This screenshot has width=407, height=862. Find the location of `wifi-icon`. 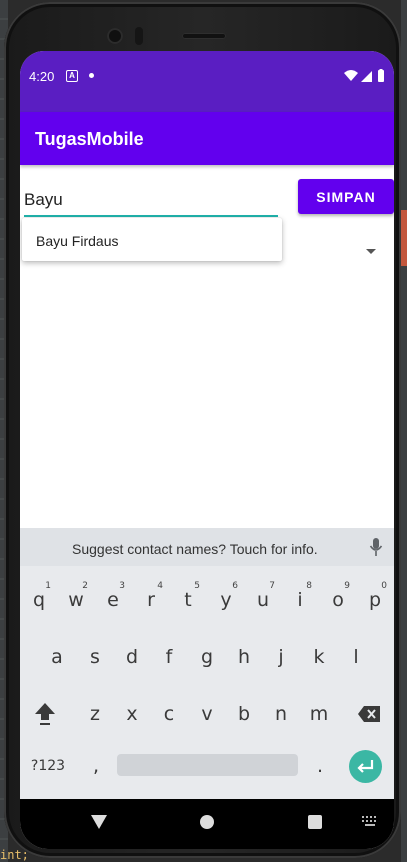

wifi-icon is located at coordinates (351, 75).